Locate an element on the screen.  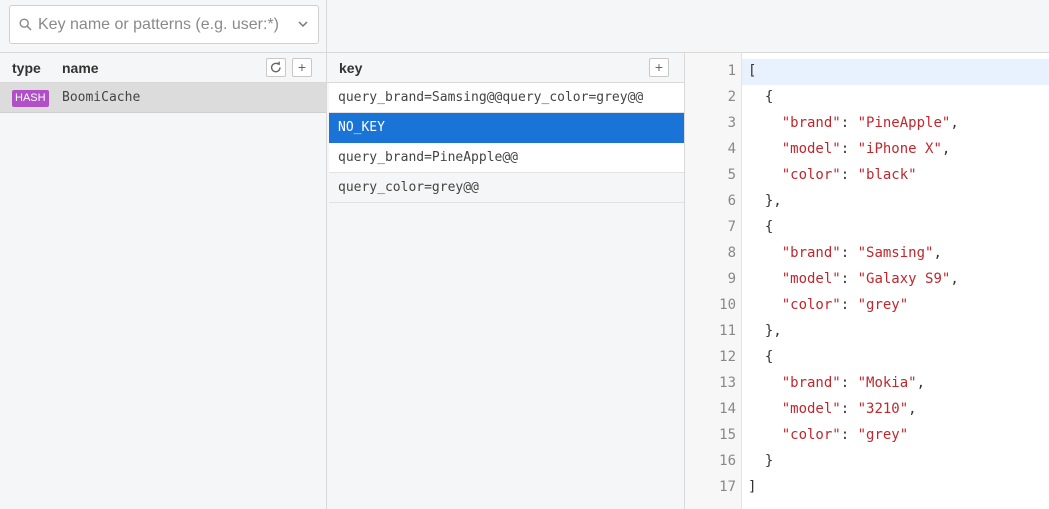
code-line: } is located at coordinates (760, 461).